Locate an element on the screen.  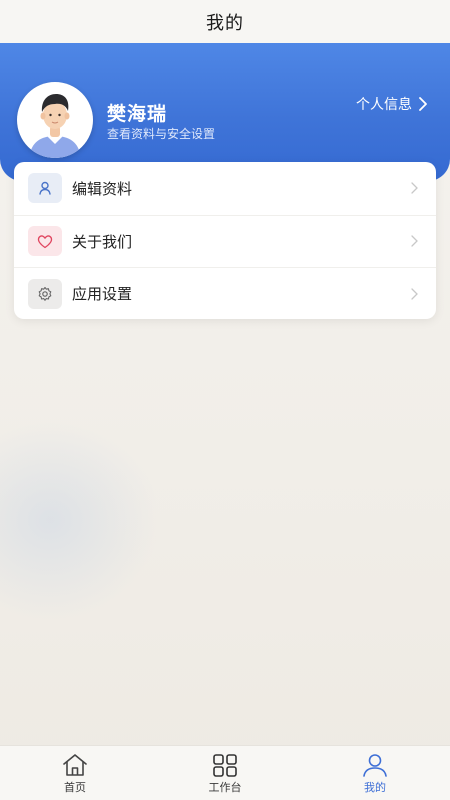
personal-info-label: 个人信息 is located at coordinates (384, 105).